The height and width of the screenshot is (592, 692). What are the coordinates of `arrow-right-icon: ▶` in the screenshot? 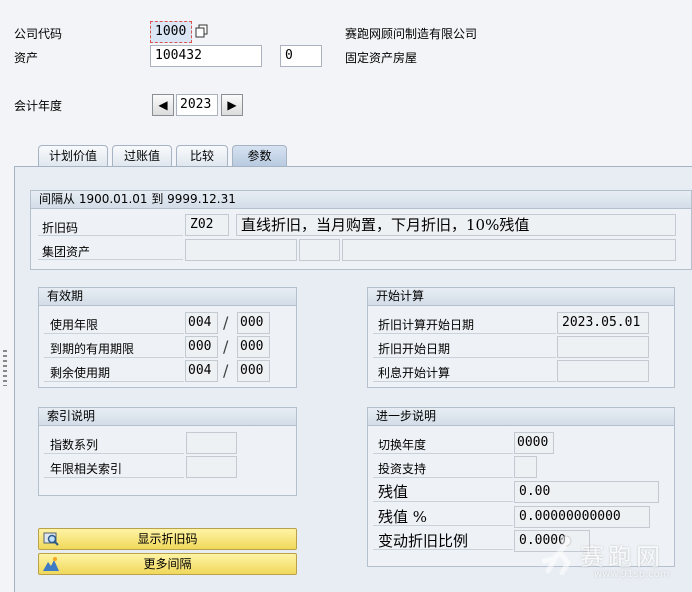 It's located at (232, 105).